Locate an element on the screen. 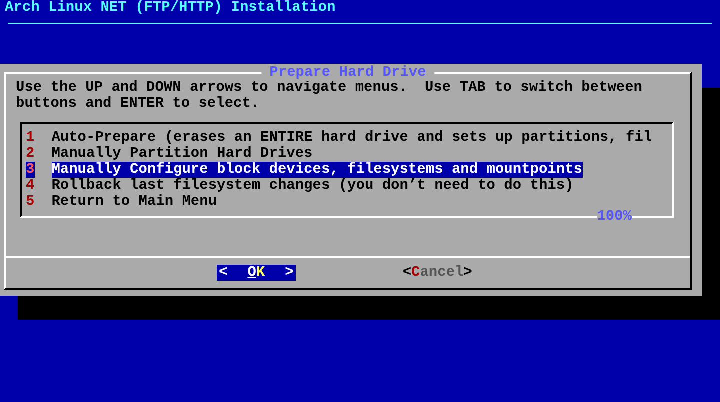  menu-item-number: 5 is located at coordinates (30, 202).